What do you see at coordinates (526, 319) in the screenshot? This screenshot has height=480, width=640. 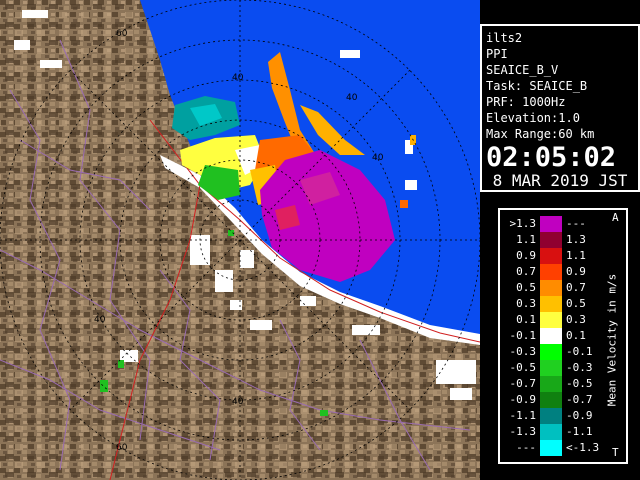 I see `legend-lower-bound: 0.1` at bounding box center [526, 319].